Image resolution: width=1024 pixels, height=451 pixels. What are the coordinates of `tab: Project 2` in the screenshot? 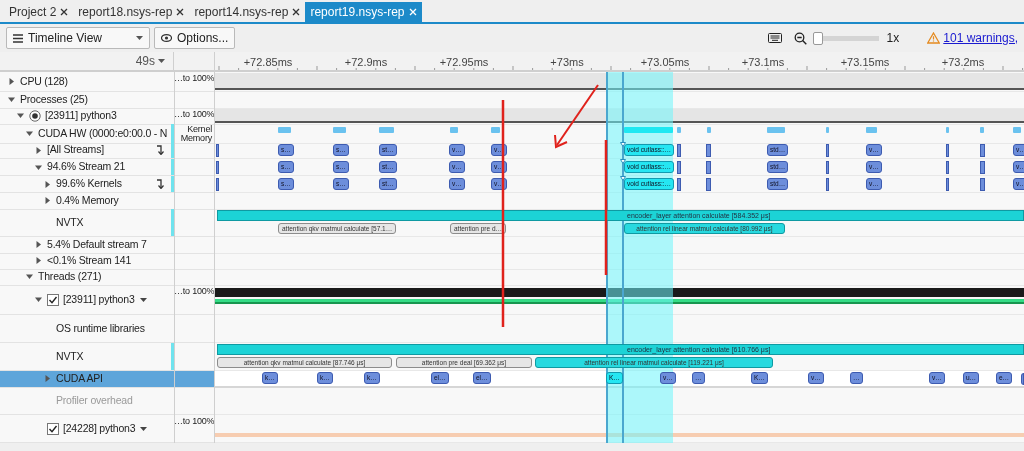 It's located at (39, 12).